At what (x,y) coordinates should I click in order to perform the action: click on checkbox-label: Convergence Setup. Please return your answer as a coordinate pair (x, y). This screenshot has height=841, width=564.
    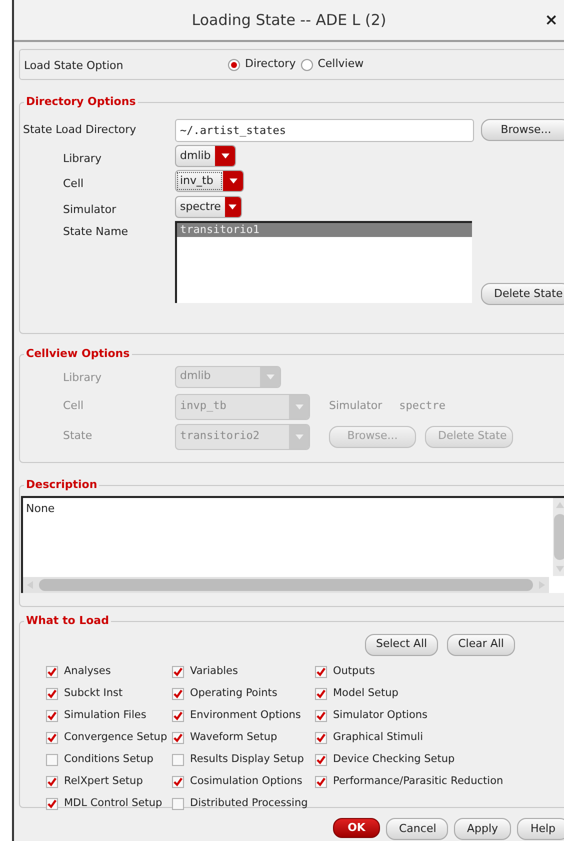
    Looking at the image, I should click on (116, 737).